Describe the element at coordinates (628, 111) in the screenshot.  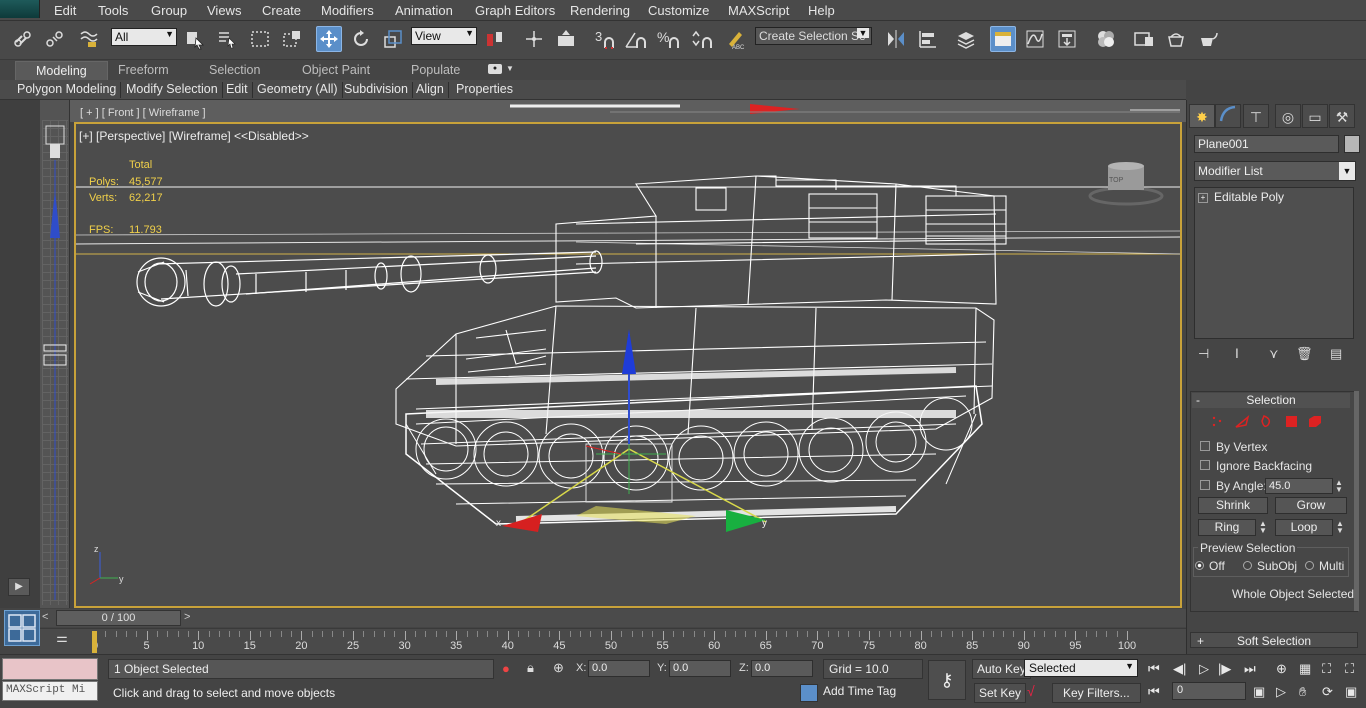
I see `front-viewport` at that location.